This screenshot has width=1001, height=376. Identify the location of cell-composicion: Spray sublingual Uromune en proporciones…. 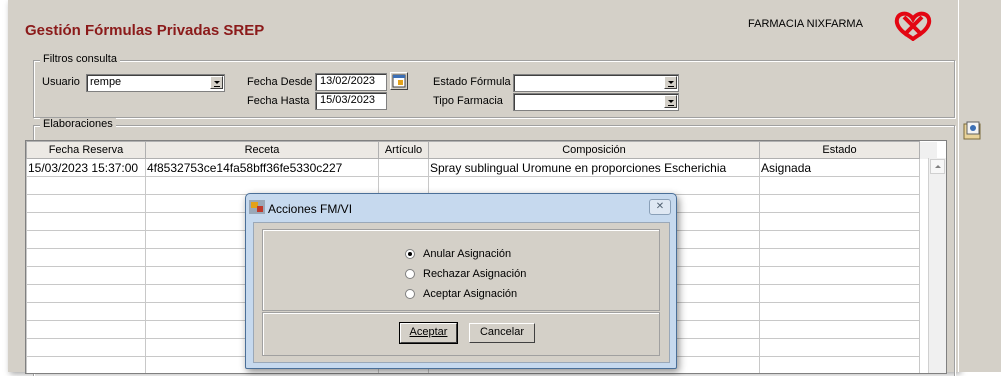
(594, 167).